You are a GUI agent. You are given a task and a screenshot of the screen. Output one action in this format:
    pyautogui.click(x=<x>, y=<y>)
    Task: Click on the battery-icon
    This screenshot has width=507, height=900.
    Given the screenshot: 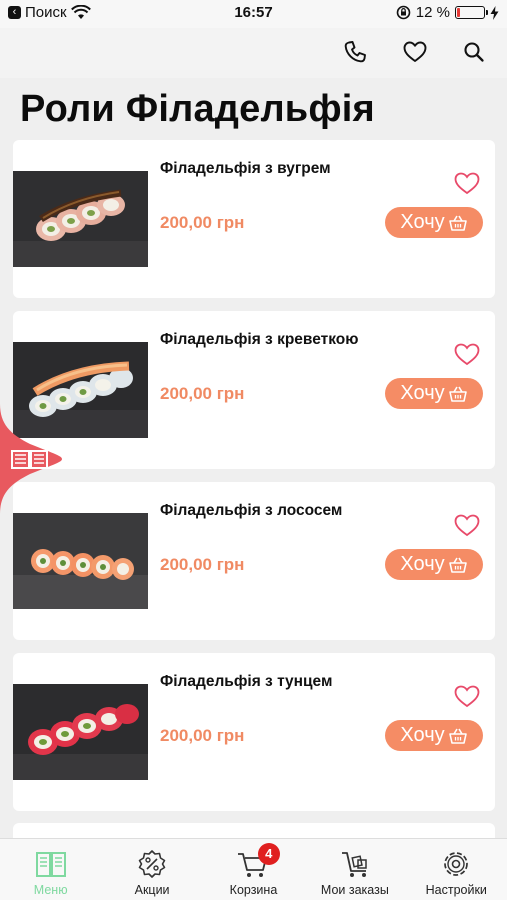 What is the action you would take?
    pyautogui.click(x=471, y=12)
    